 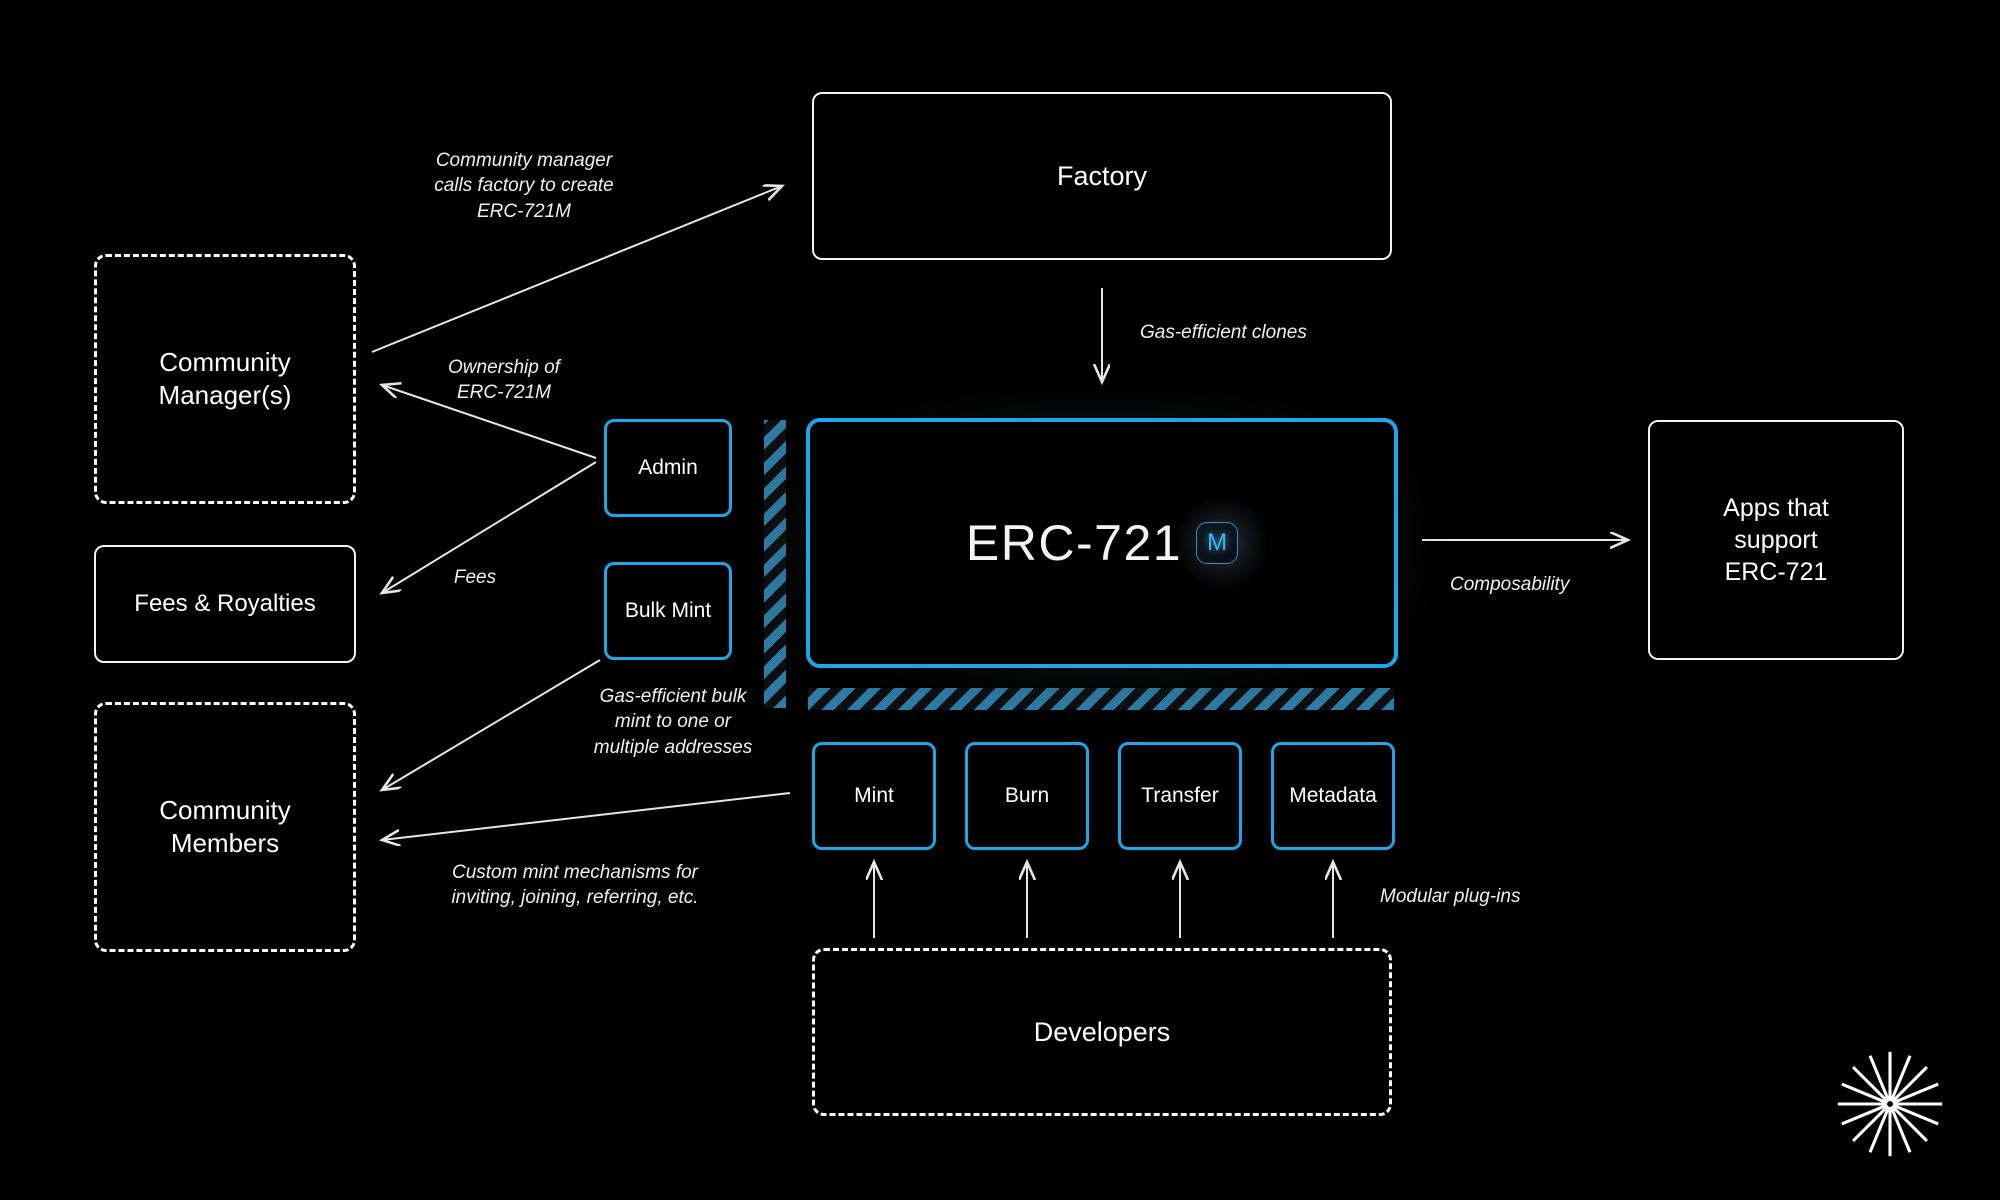 What do you see at coordinates (586, 816) in the screenshot?
I see `arrow-mint-to-members` at bounding box center [586, 816].